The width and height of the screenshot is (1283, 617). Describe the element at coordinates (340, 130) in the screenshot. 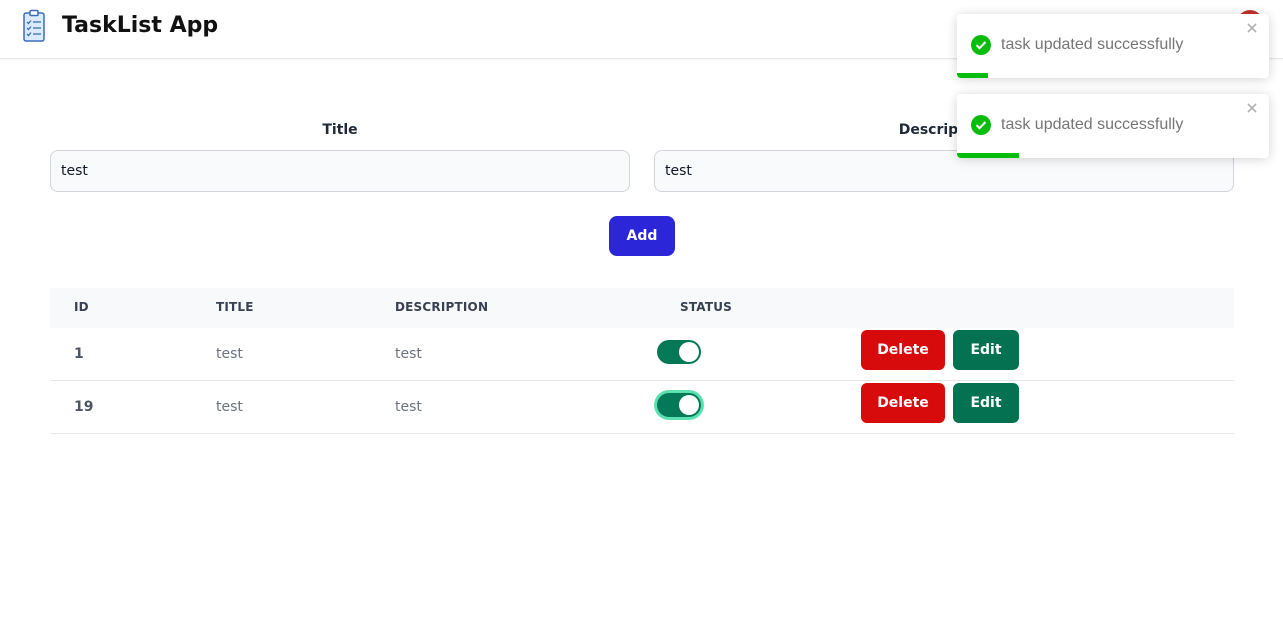

I see `title-label: Title` at that location.